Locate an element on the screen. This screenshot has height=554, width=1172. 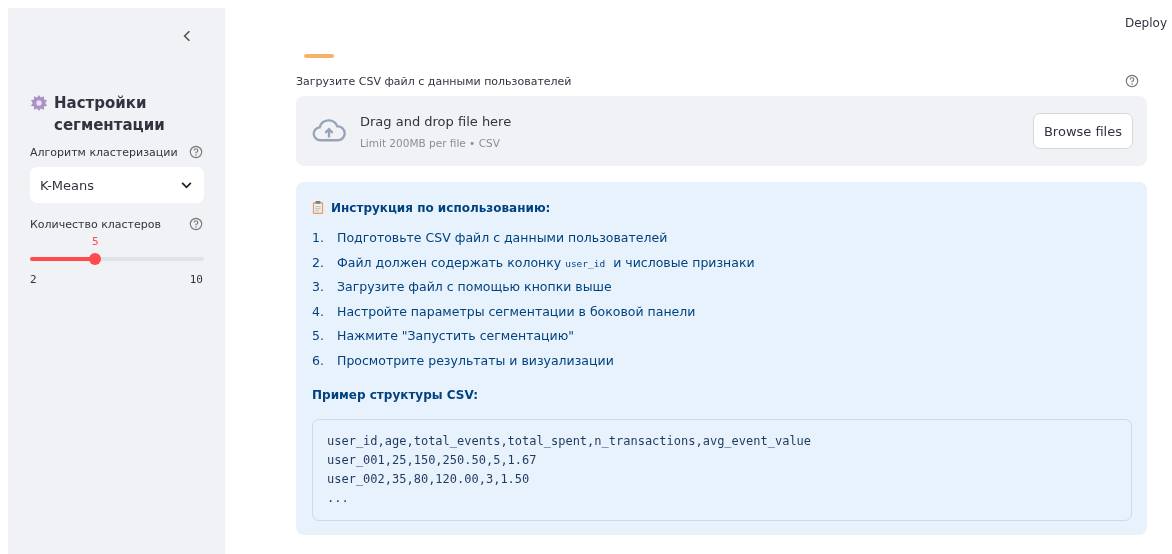
step-text: Файл должен содержать колонку user_id и числовые признаки is located at coordinates (546, 262).